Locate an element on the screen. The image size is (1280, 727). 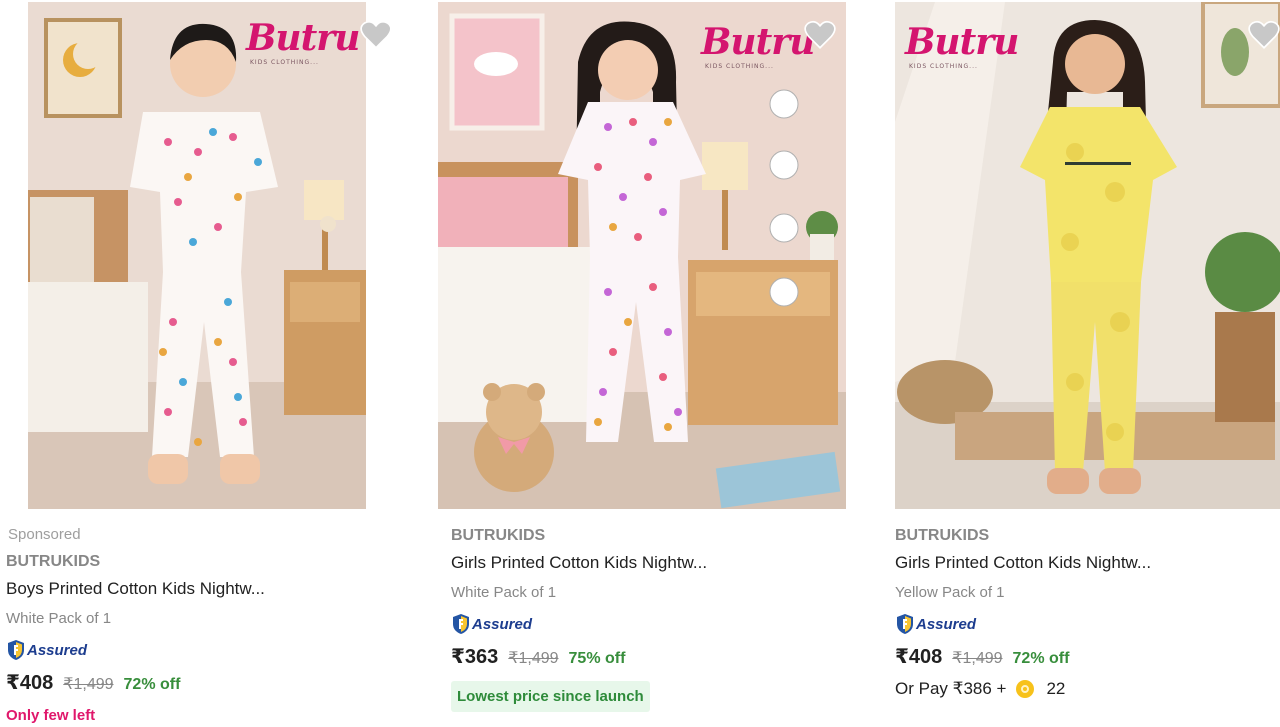
lowest-price-badge: Lowest price since launch is located at coordinates (550, 696).